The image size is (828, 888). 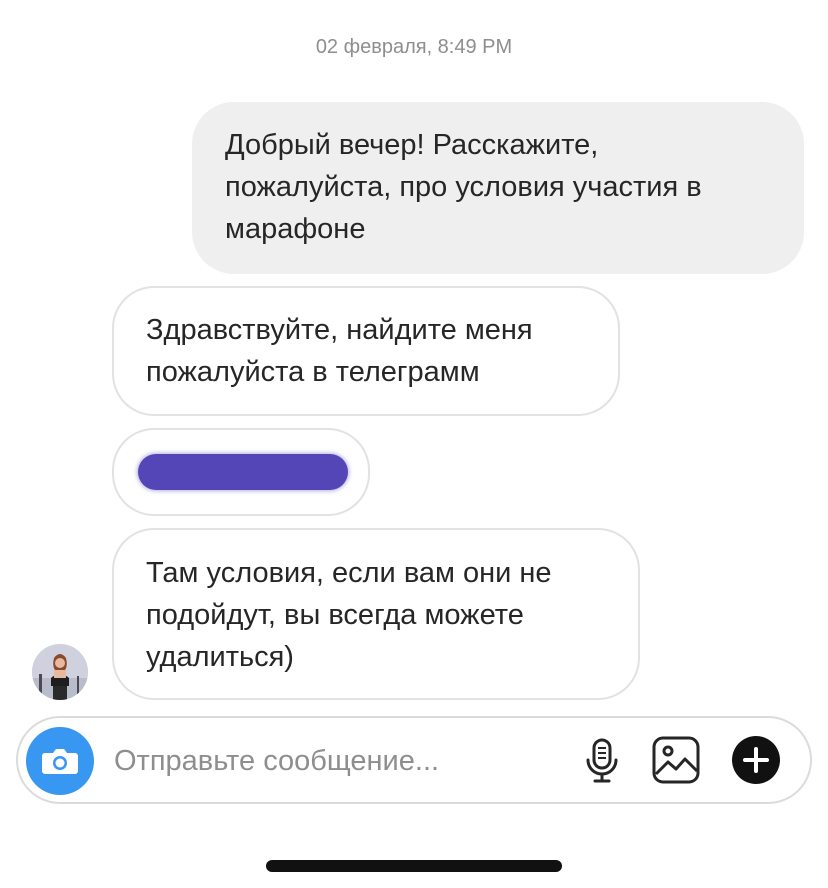 I want to click on incoming-message-bubble-redacted, so click(x=241, y=472).